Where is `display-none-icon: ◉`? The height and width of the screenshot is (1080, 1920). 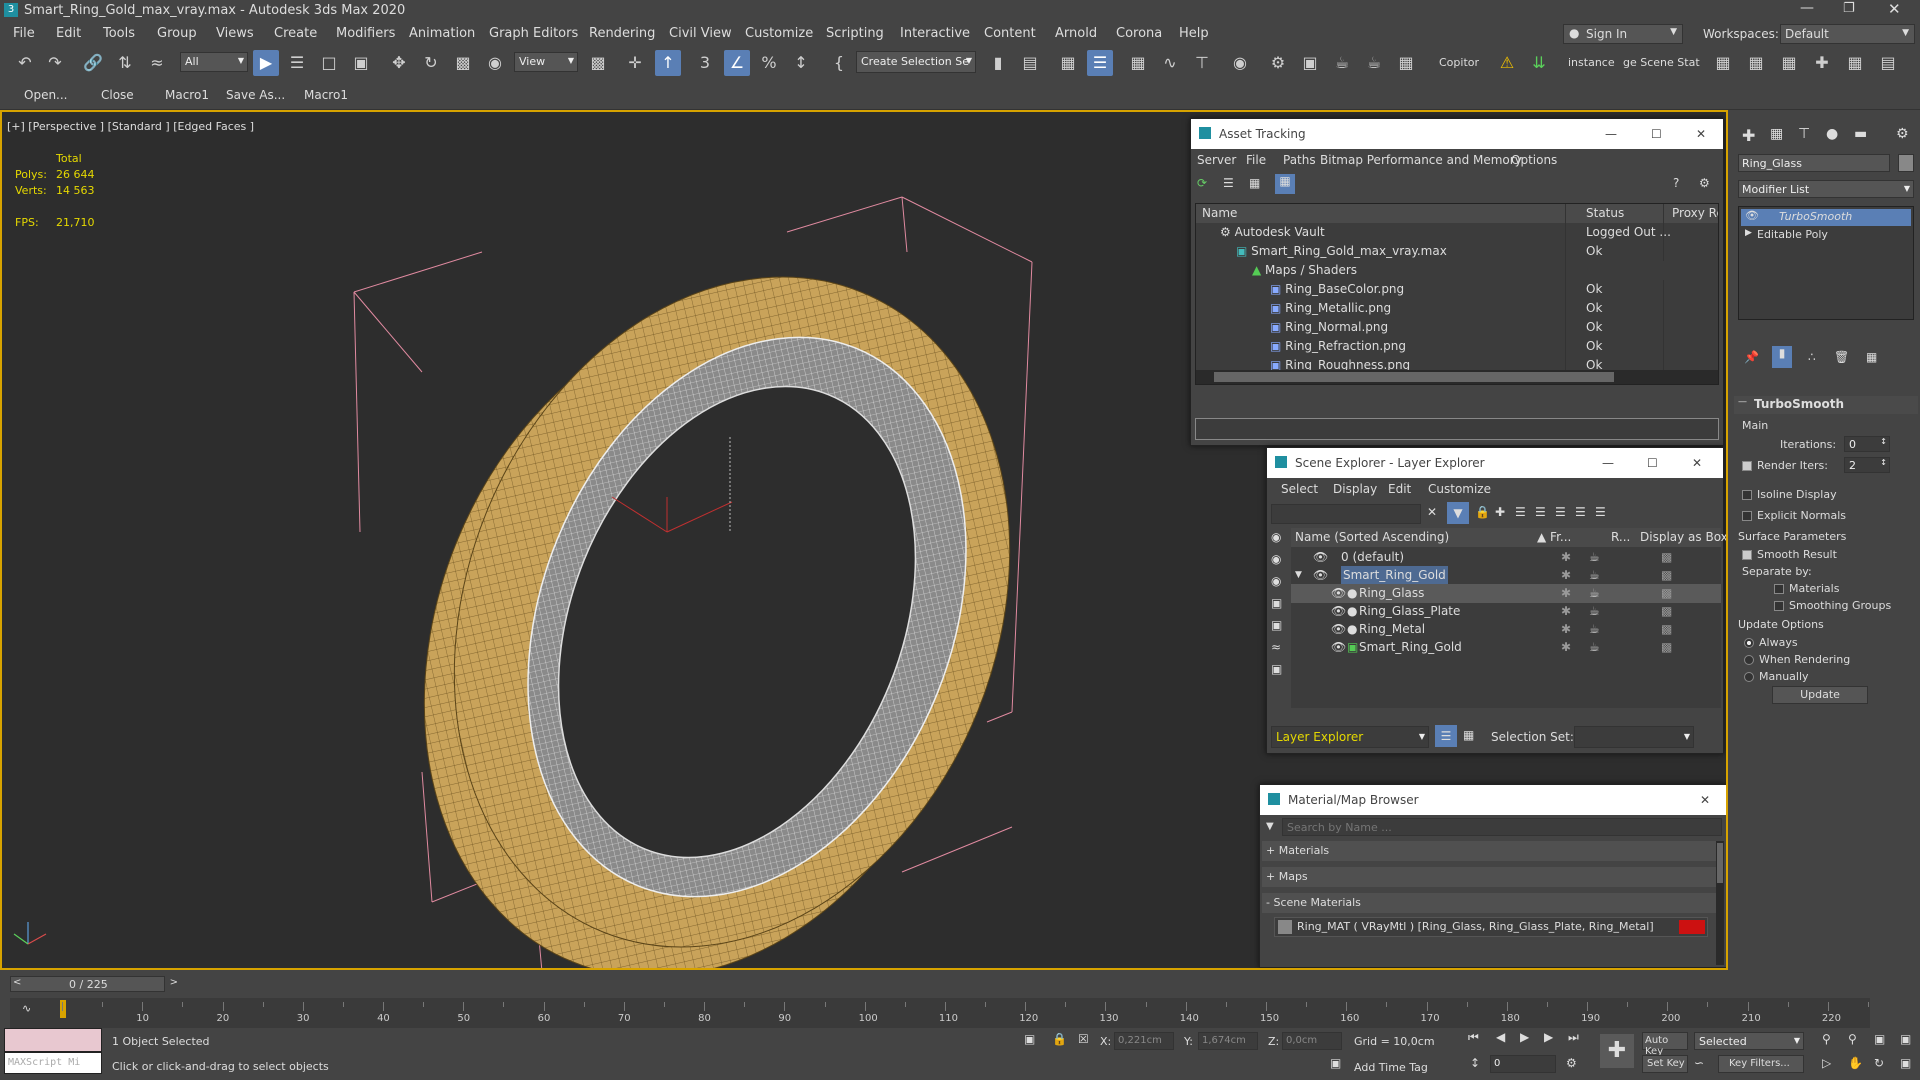 display-none-icon: ◉ is located at coordinates (1276, 537).